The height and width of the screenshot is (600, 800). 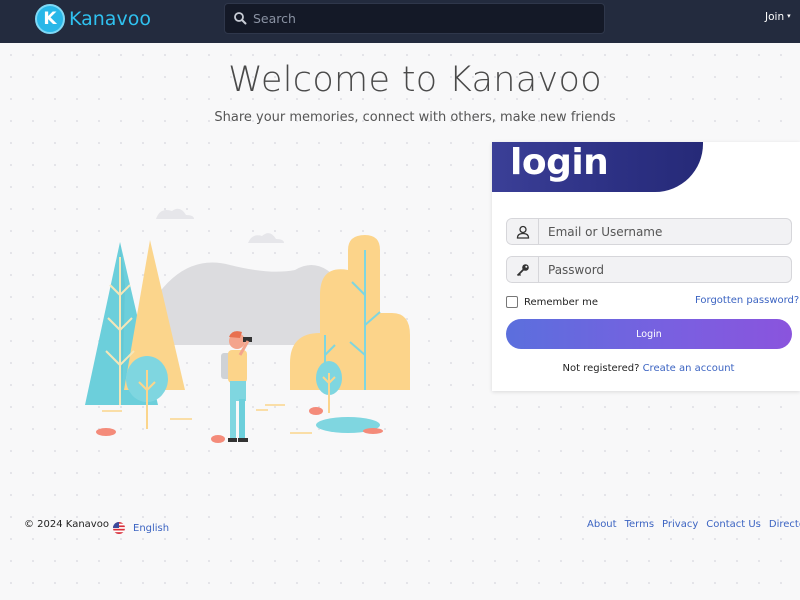 I want to click on login-banner: login, so click(x=597, y=167).